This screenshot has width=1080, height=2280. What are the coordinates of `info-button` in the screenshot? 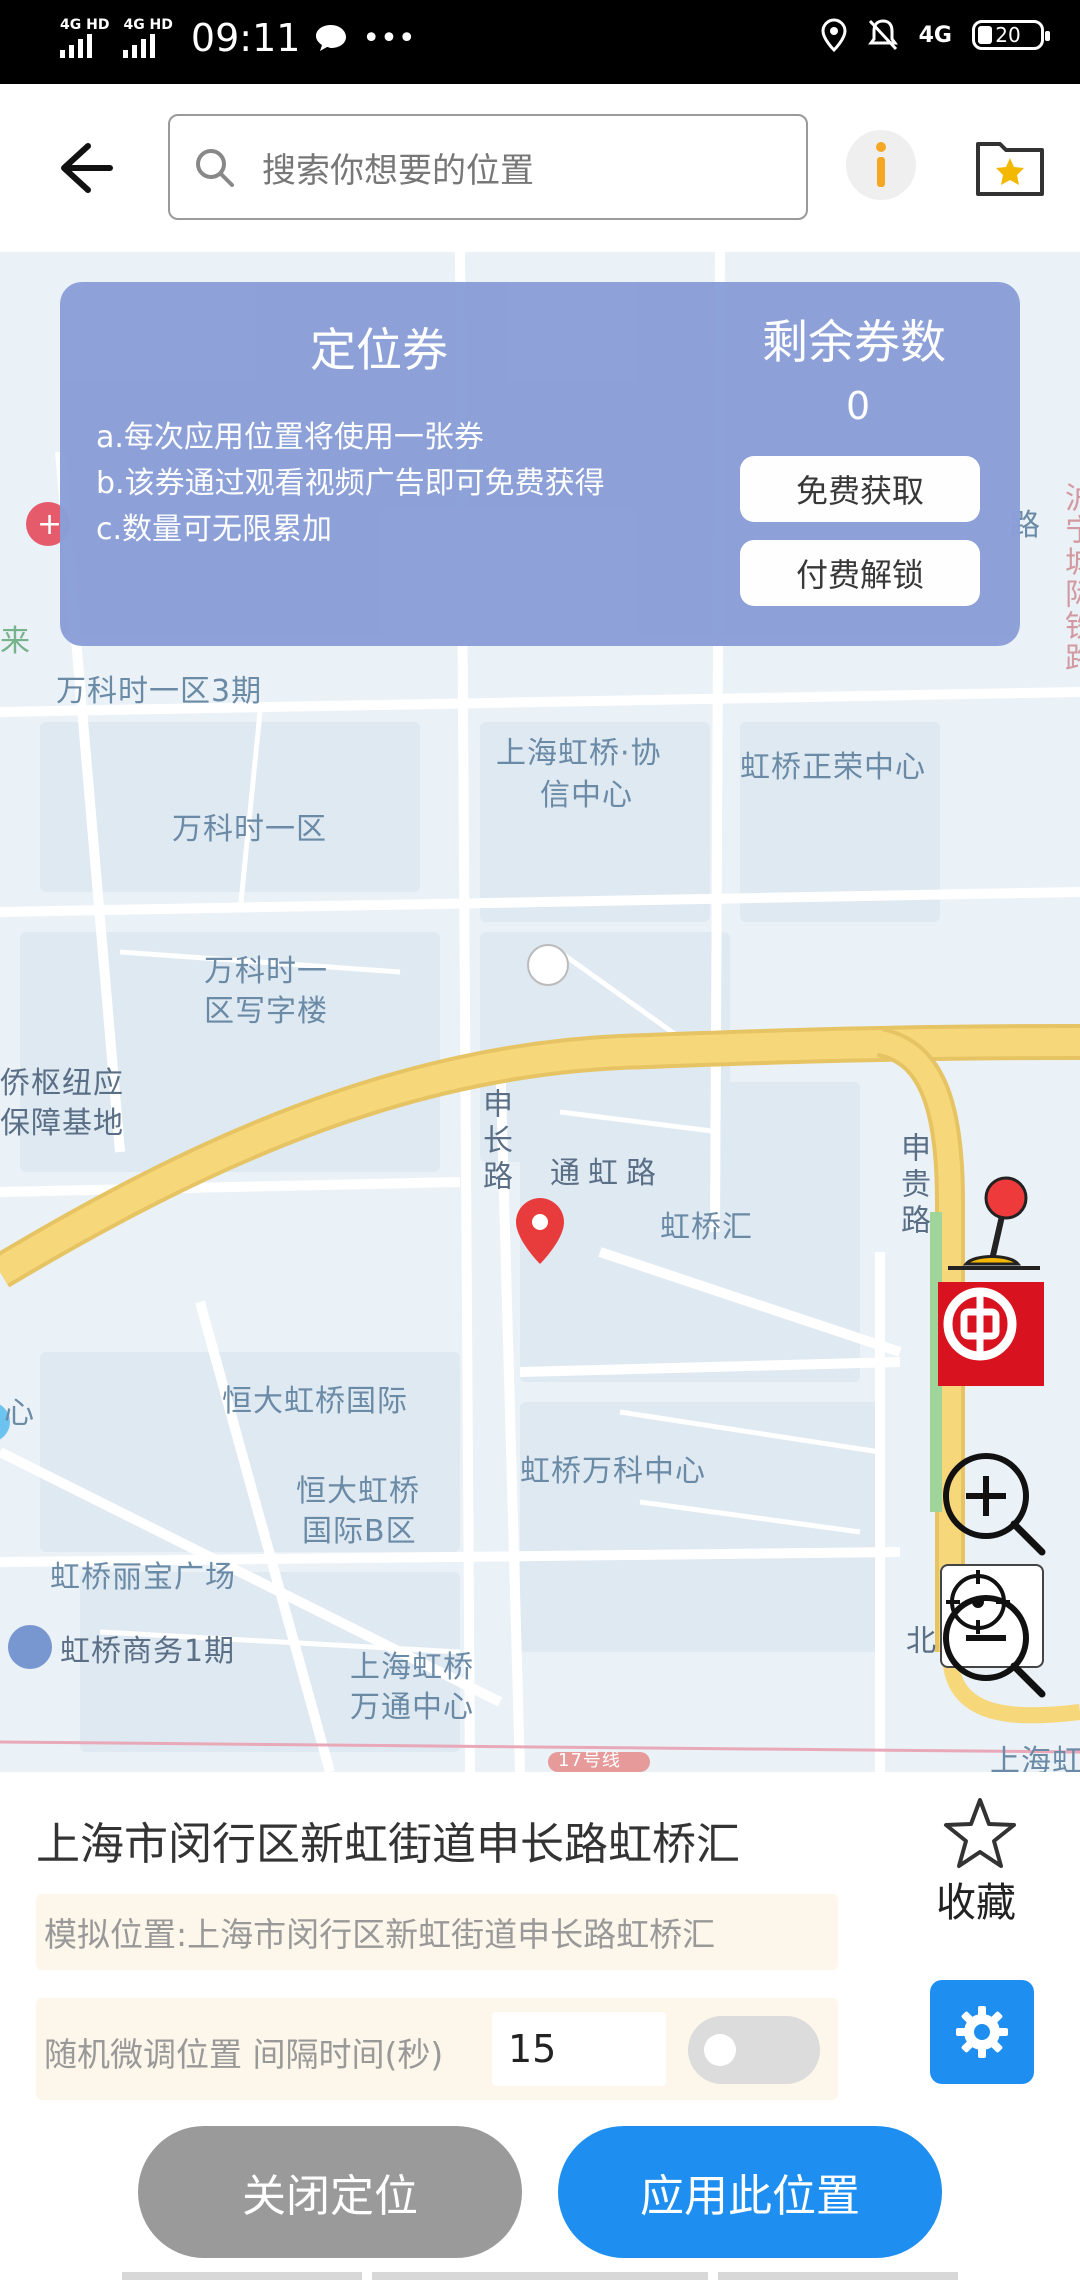 It's located at (881, 165).